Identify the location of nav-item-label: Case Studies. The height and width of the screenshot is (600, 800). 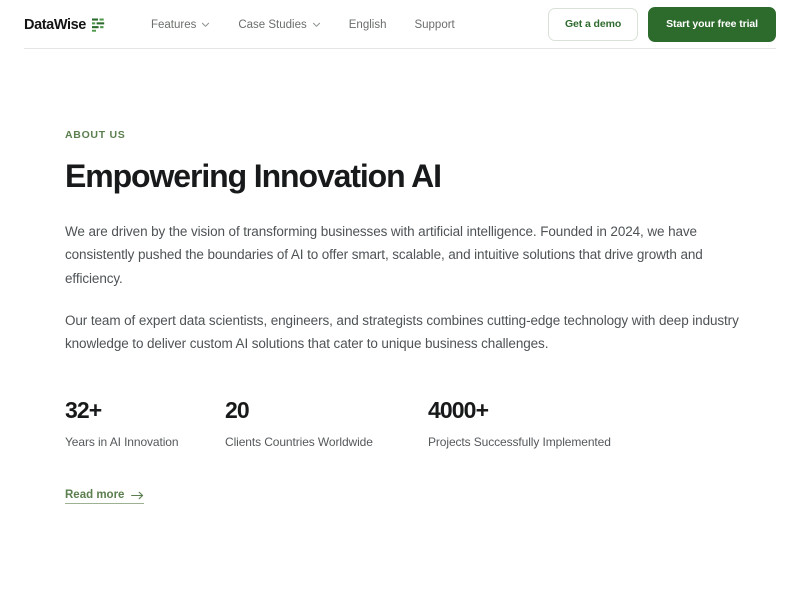
(272, 24).